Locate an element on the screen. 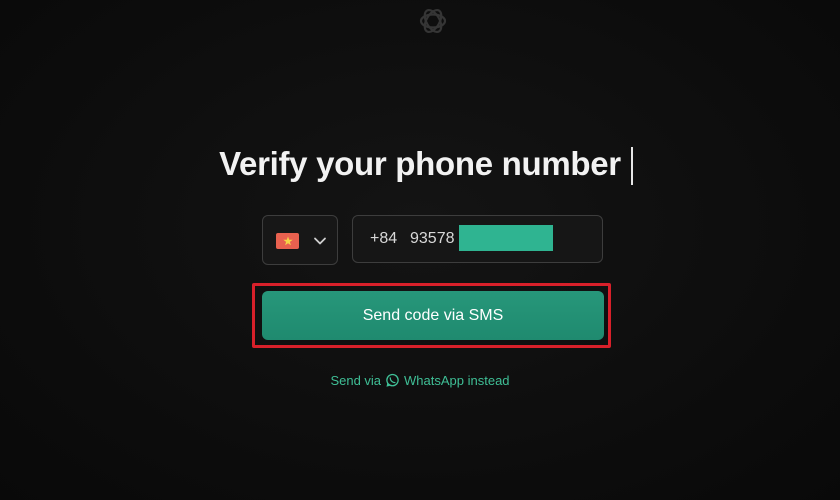 This screenshot has height=500, width=840. chevron-down-icon is located at coordinates (320, 241).